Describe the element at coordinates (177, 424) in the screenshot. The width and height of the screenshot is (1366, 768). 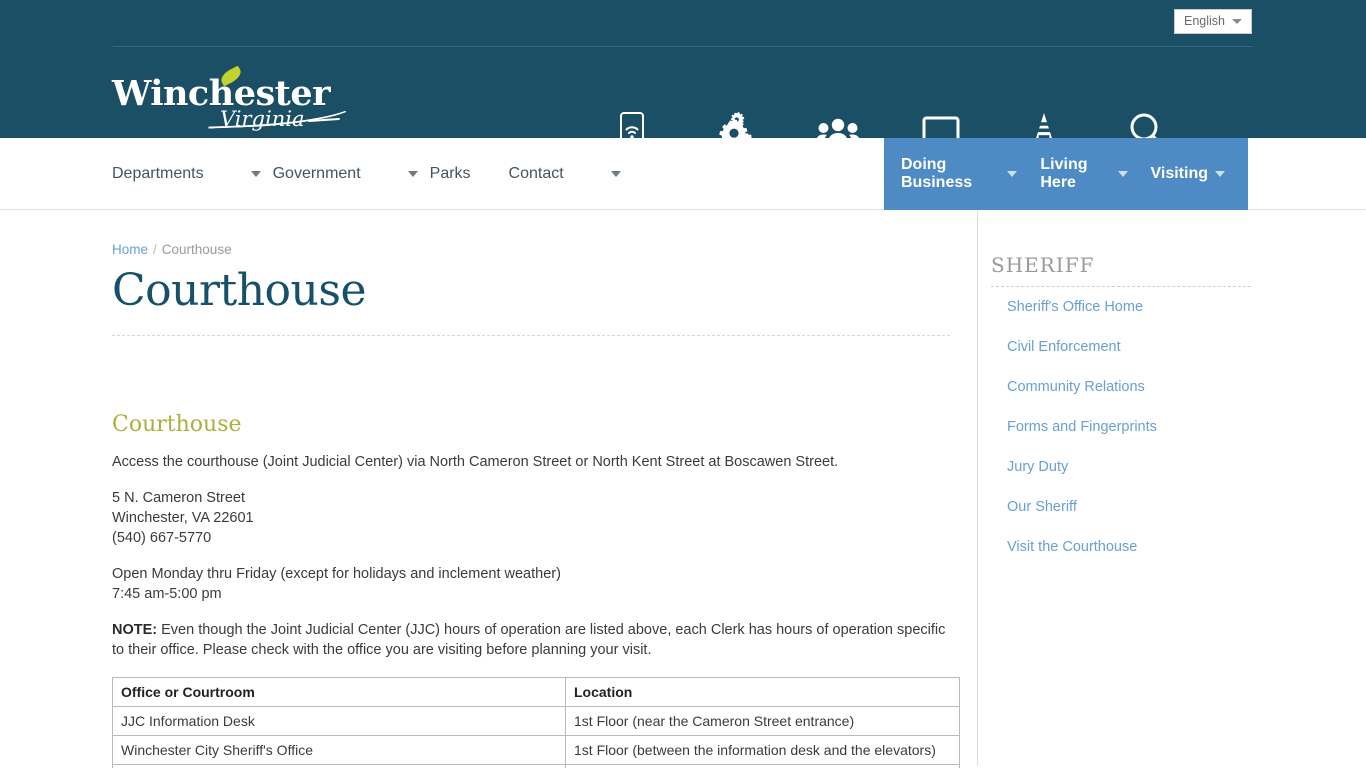
I see `section-heading: Courthouse` at that location.